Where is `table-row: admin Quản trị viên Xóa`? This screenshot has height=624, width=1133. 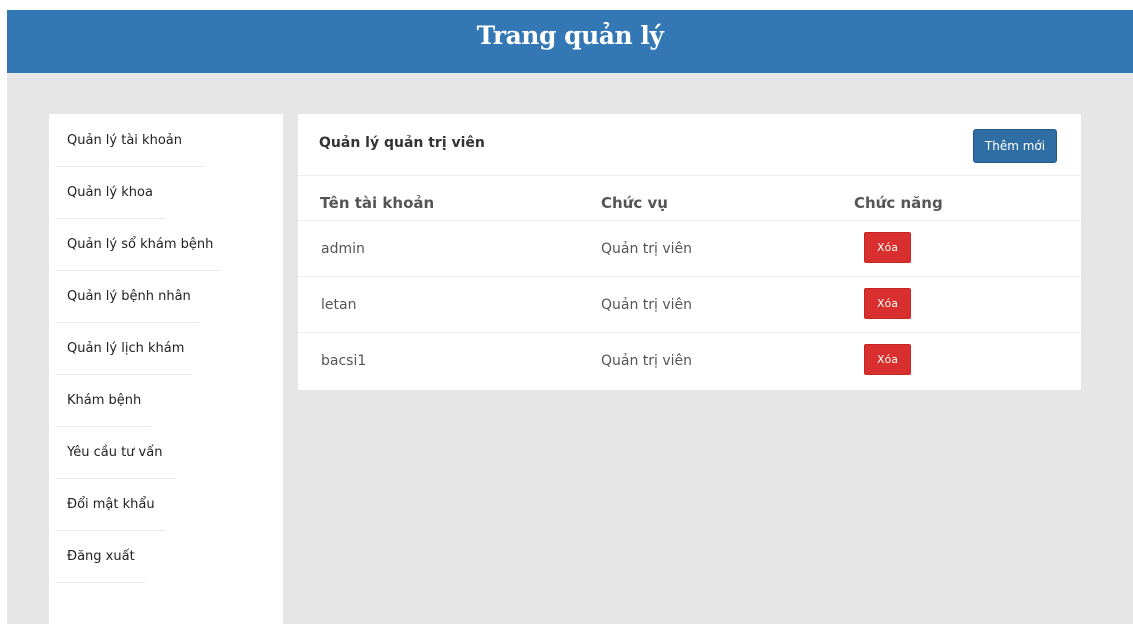 table-row: admin Quản trị viên Xóa is located at coordinates (689, 248).